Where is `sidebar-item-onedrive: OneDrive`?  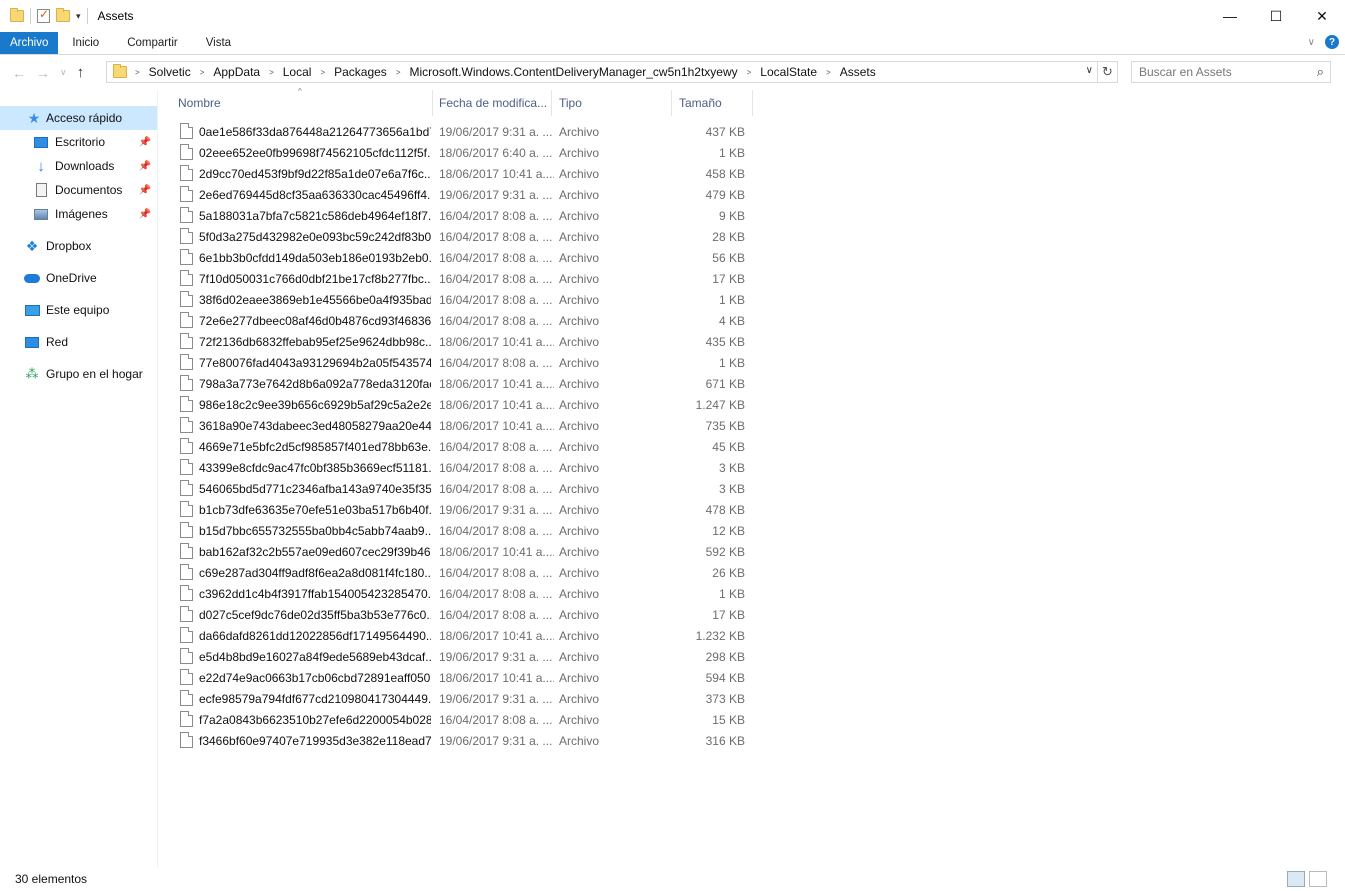
sidebar-item-onedrive: OneDrive is located at coordinates (78, 278).